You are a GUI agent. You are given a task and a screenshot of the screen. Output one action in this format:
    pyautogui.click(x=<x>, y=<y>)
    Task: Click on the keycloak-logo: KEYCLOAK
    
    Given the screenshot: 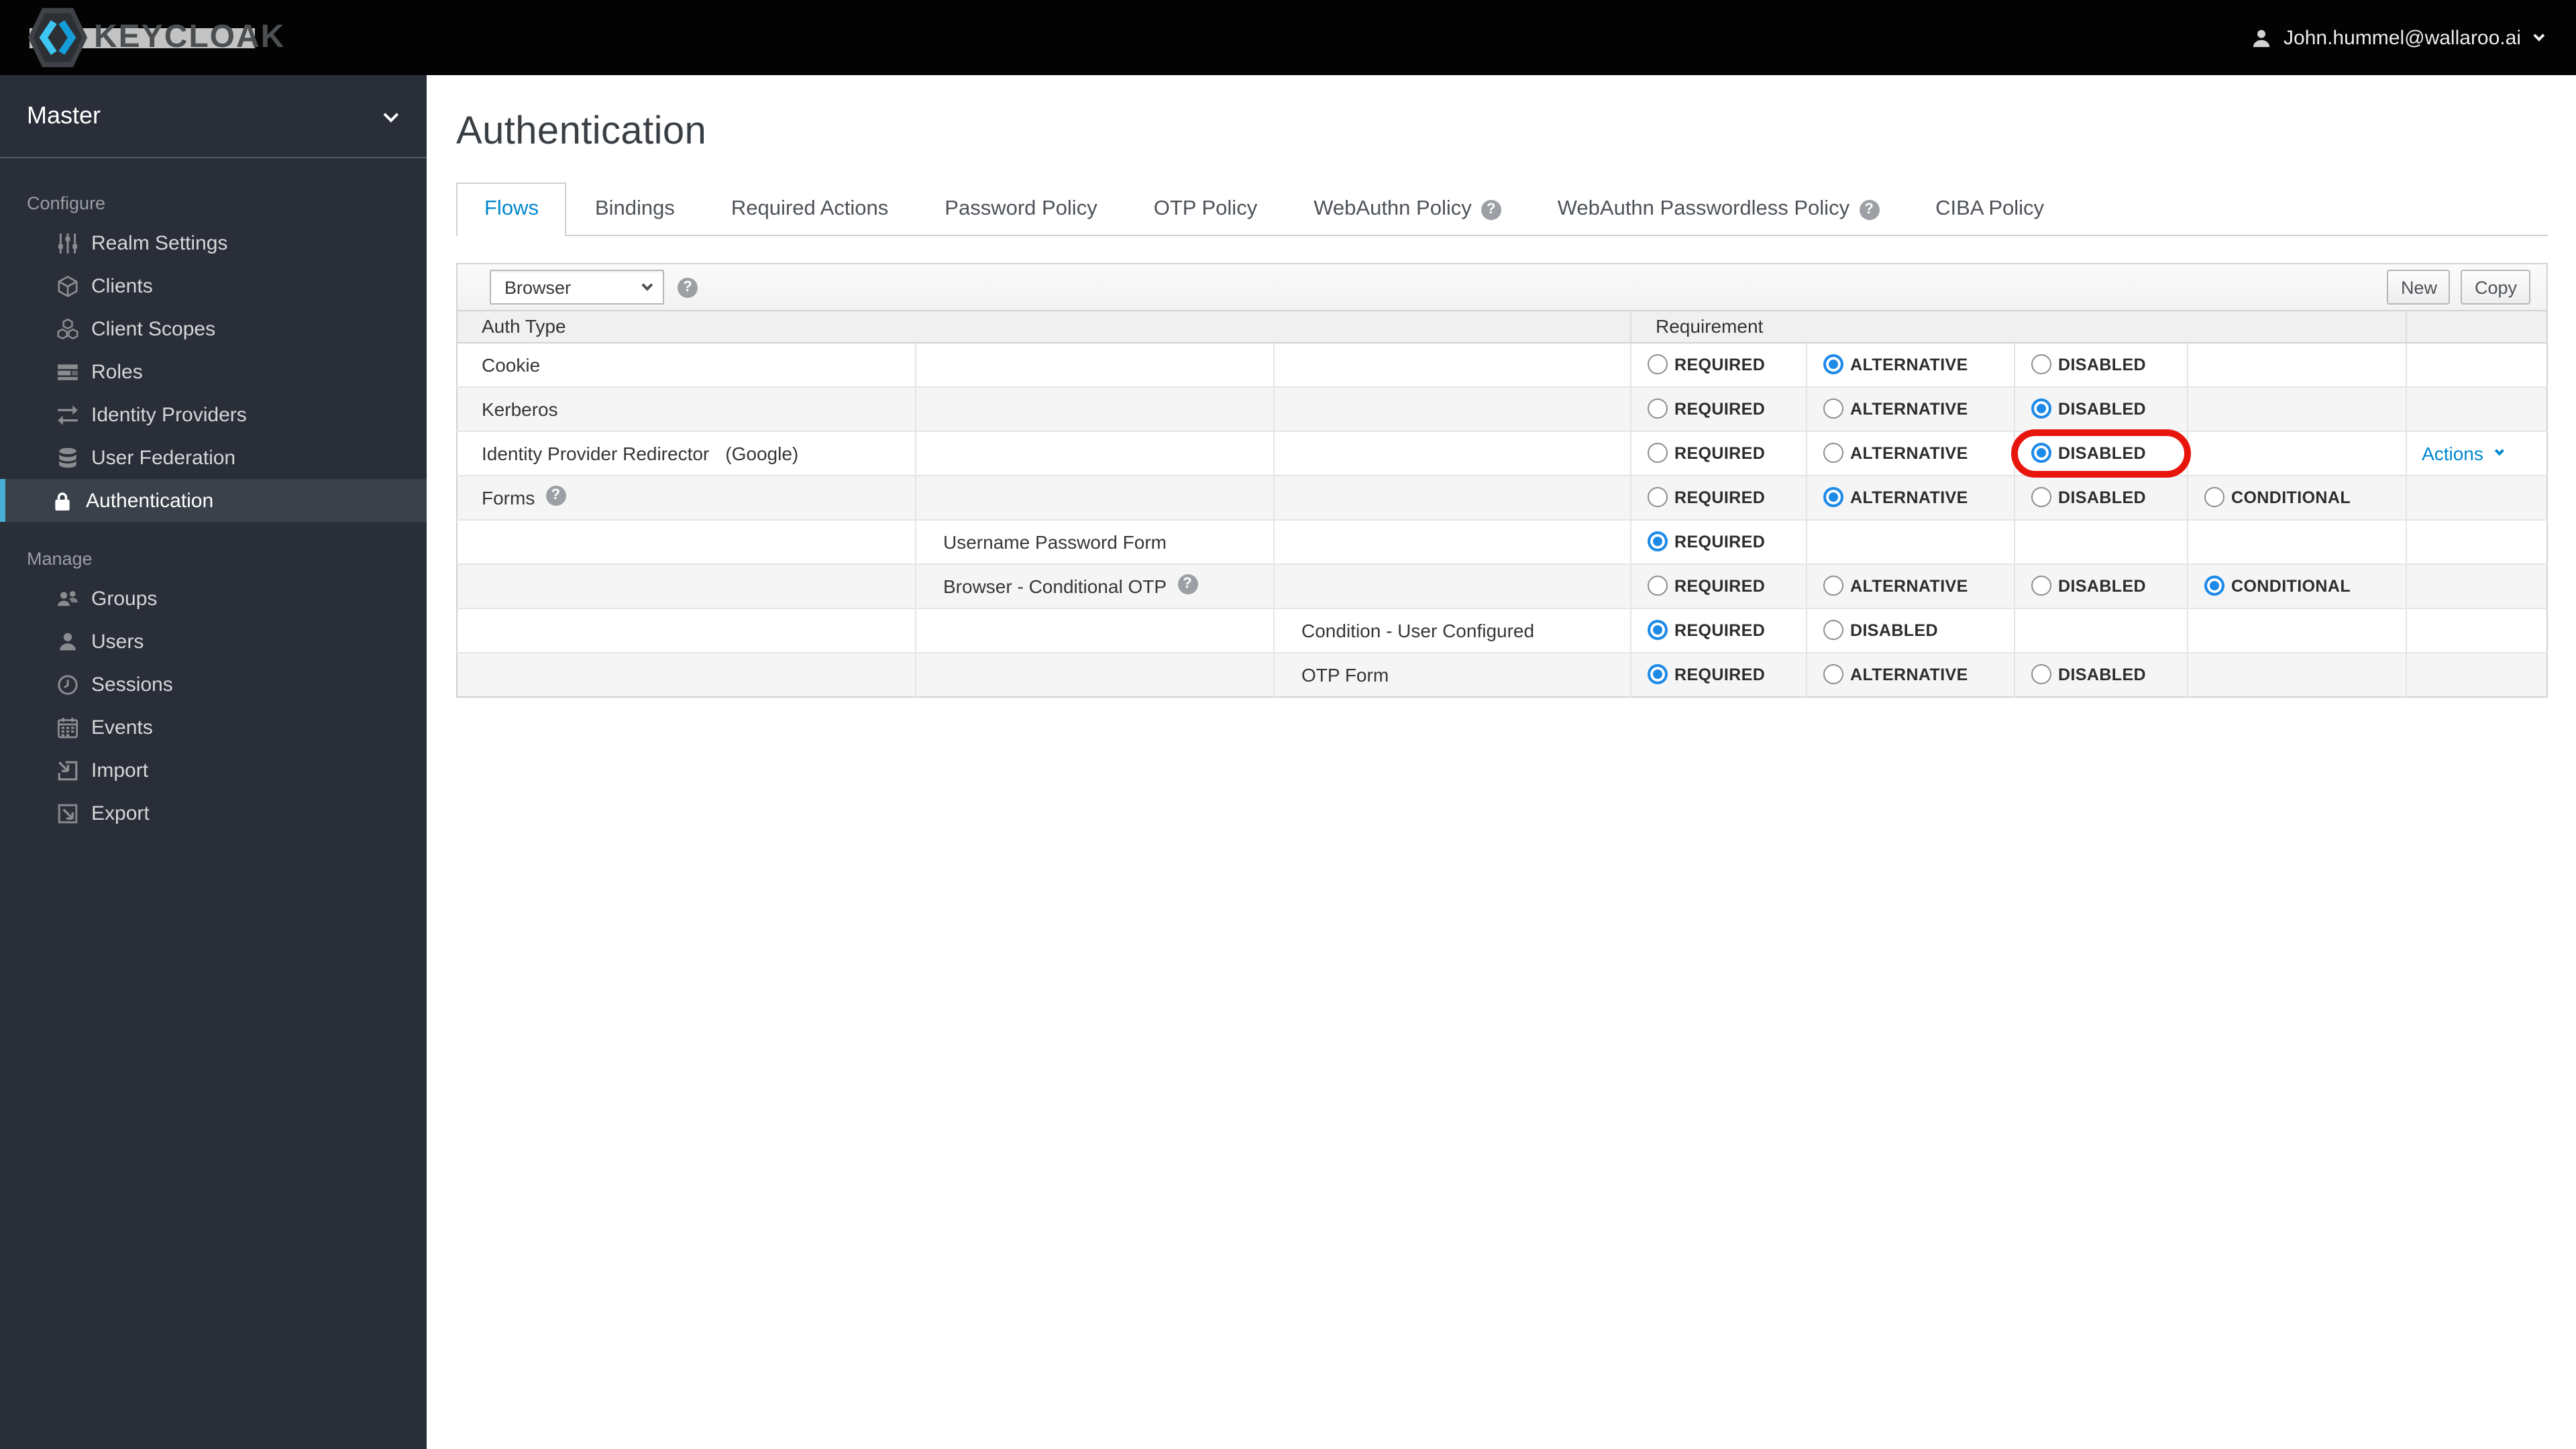 What is the action you would take?
    pyautogui.click(x=156, y=37)
    